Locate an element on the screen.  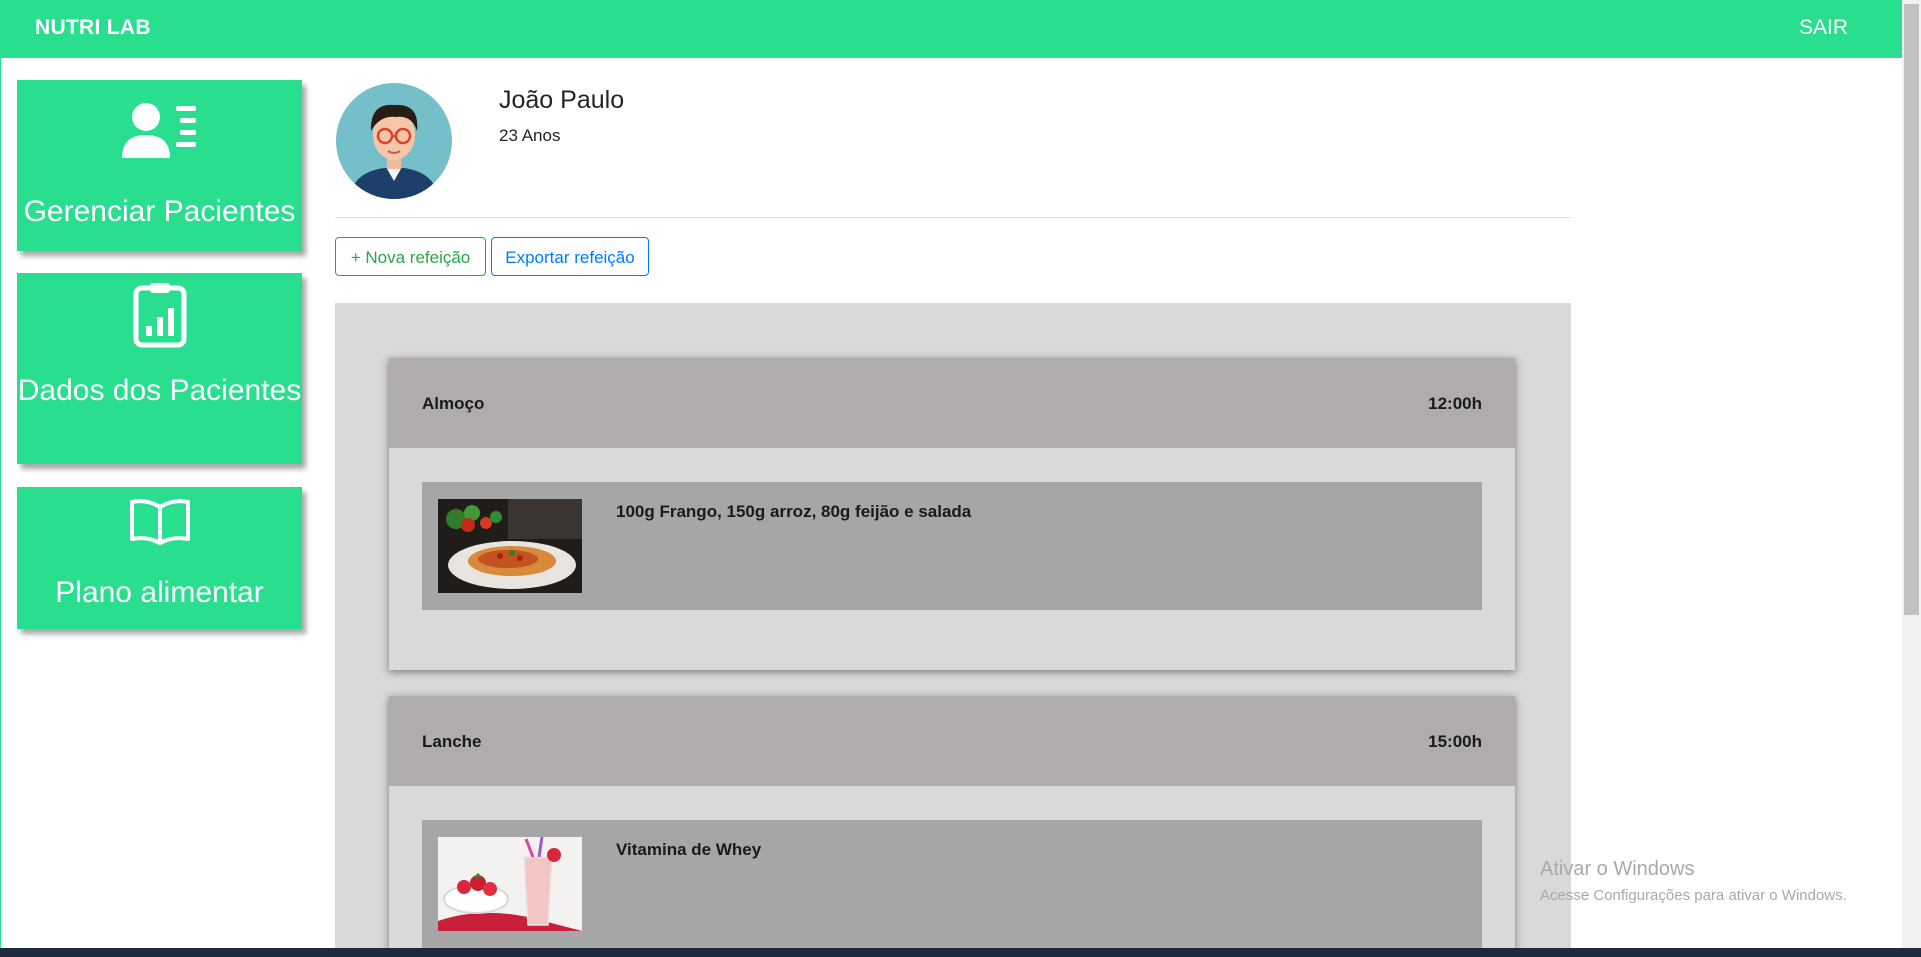
meal-time: 12:00h is located at coordinates (1455, 403).